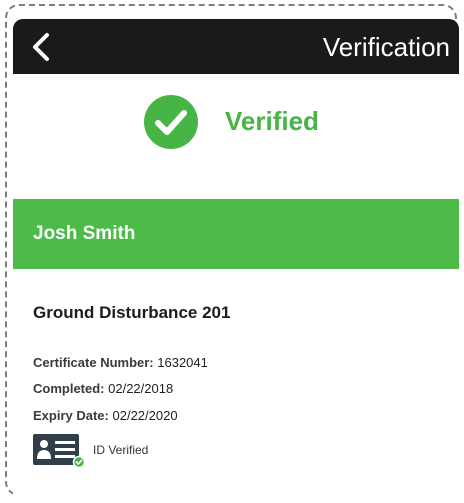 This screenshot has height=503, width=464. What do you see at coordinates (121, 450) in the screenshot?
I see `id-verified-label: ID Verified` at bounding box center [121, 450].